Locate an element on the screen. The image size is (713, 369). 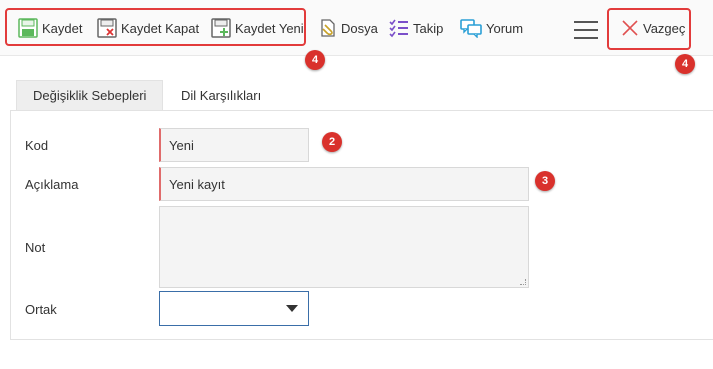
description-label: Açıklama is located at coordinates (52, 184).